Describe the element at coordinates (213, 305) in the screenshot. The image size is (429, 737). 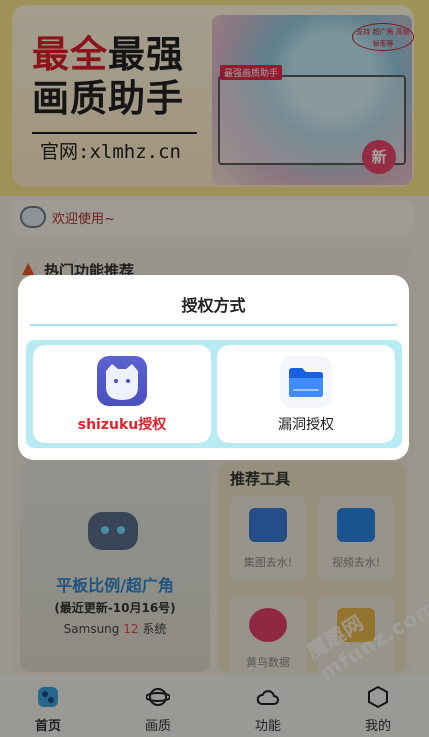
I see `dialog-title: 授权方式` at that location.